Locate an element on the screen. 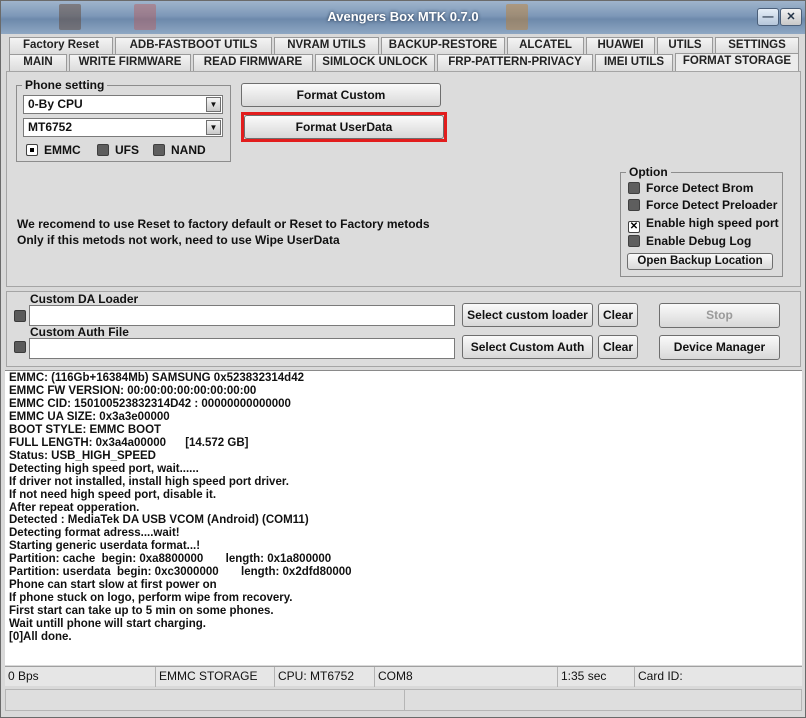 The height and width of the screenshot is (718, 806). status-port: COM8 is located at coordinates (466, 677).